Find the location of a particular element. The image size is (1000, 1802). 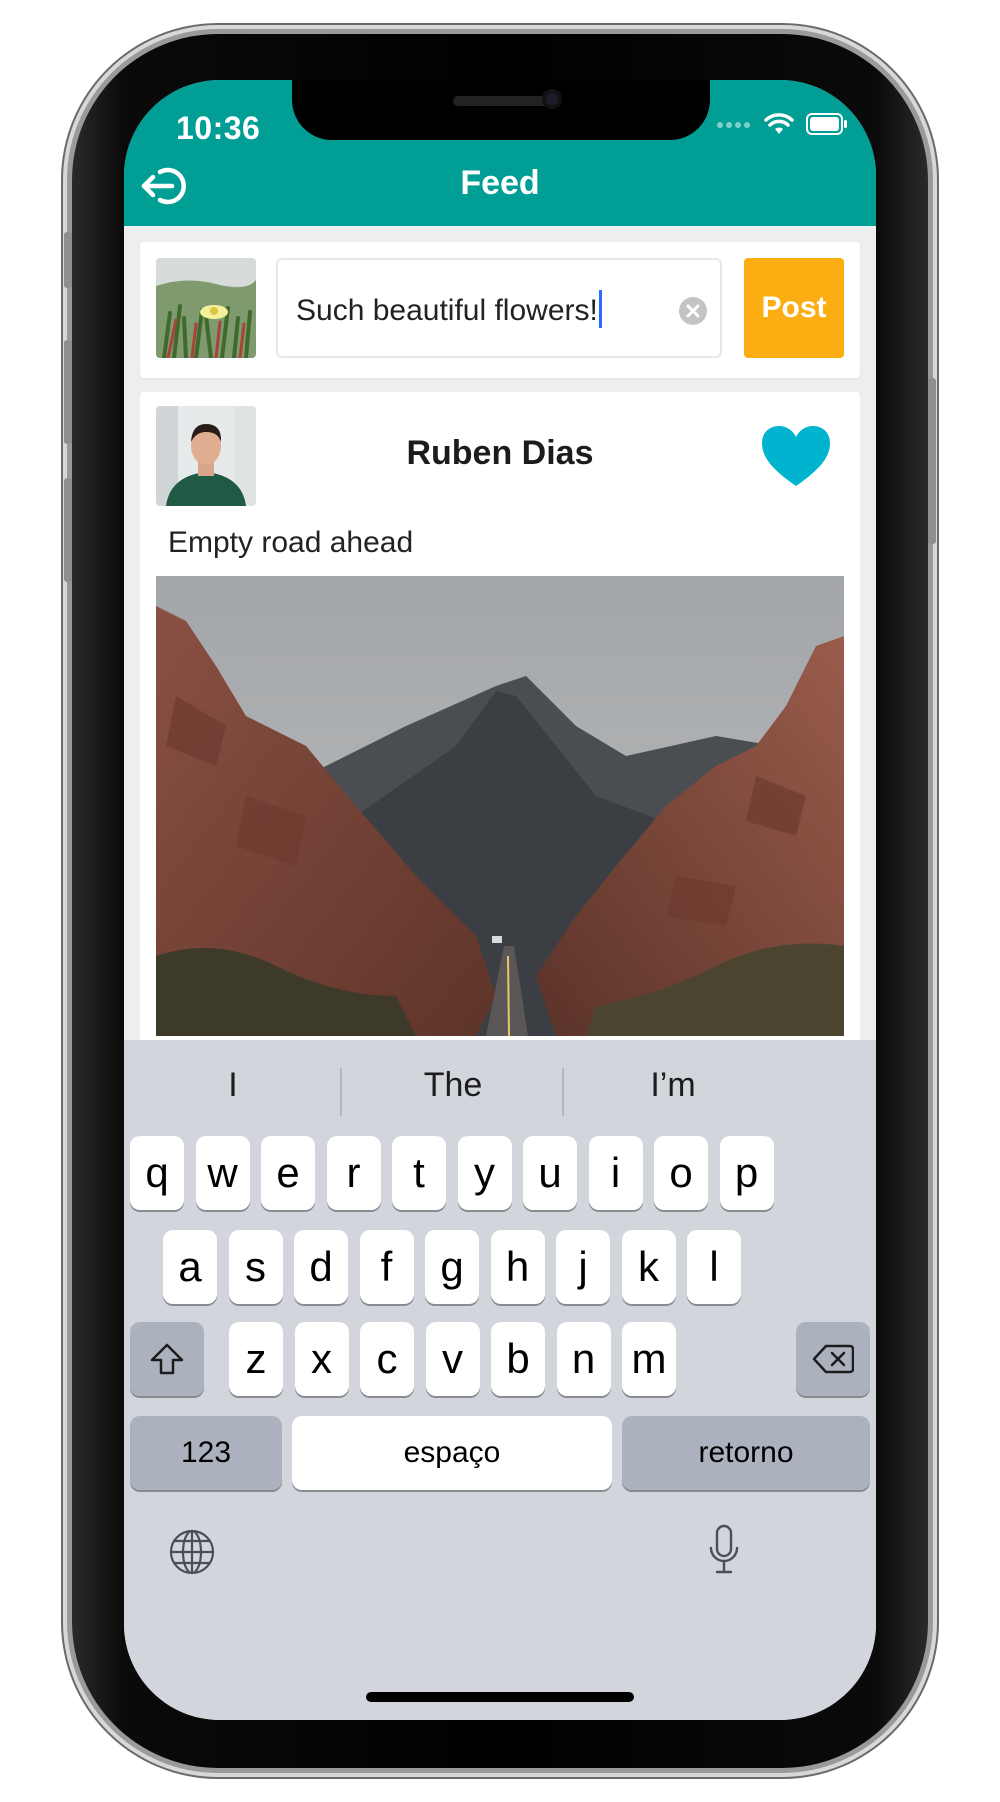

globe-icon is located at coordinates (192, 1552).